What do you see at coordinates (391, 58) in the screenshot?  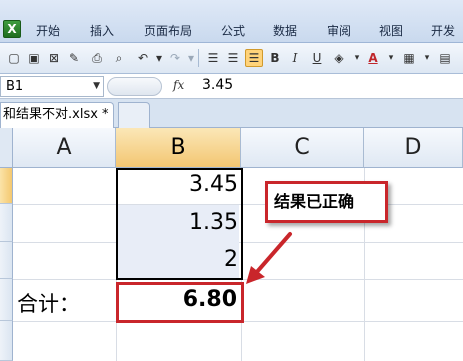 I see `font-color-dropdown-icon: ▾` at bounding box center [391, 58].